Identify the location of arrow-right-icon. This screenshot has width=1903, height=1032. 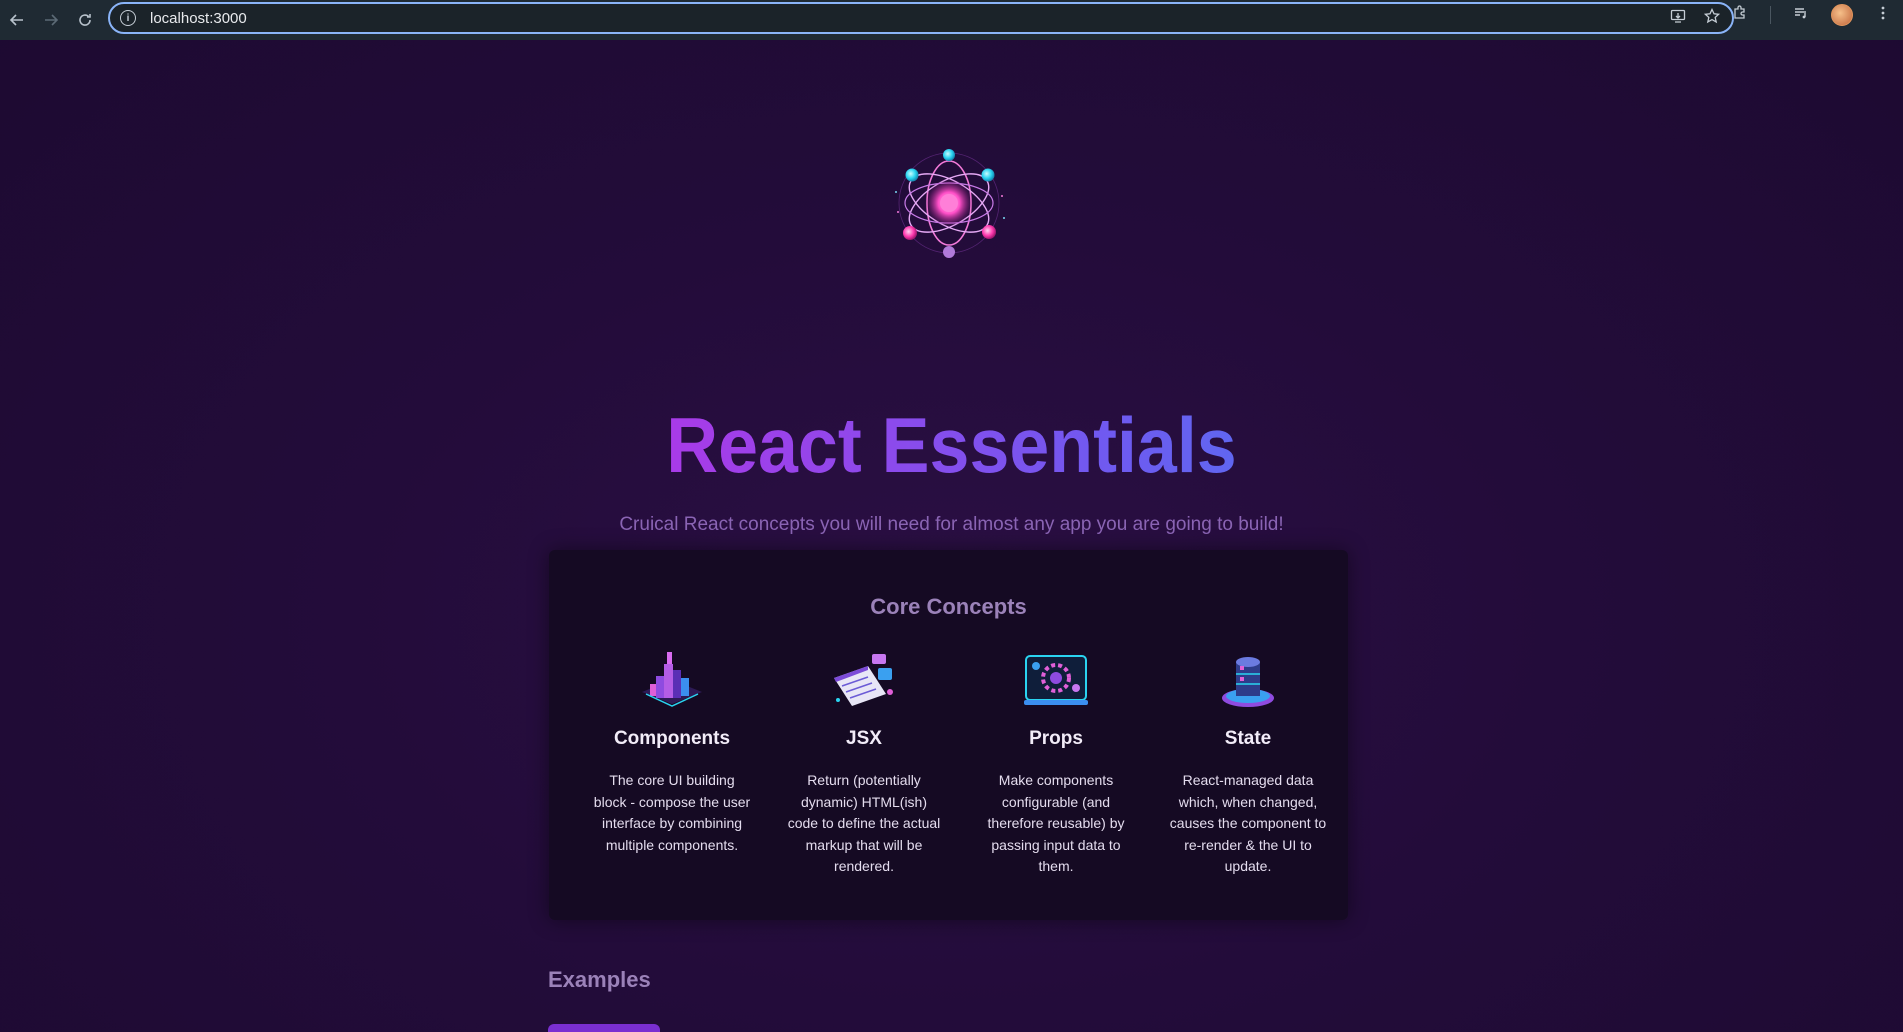
(52, 20).